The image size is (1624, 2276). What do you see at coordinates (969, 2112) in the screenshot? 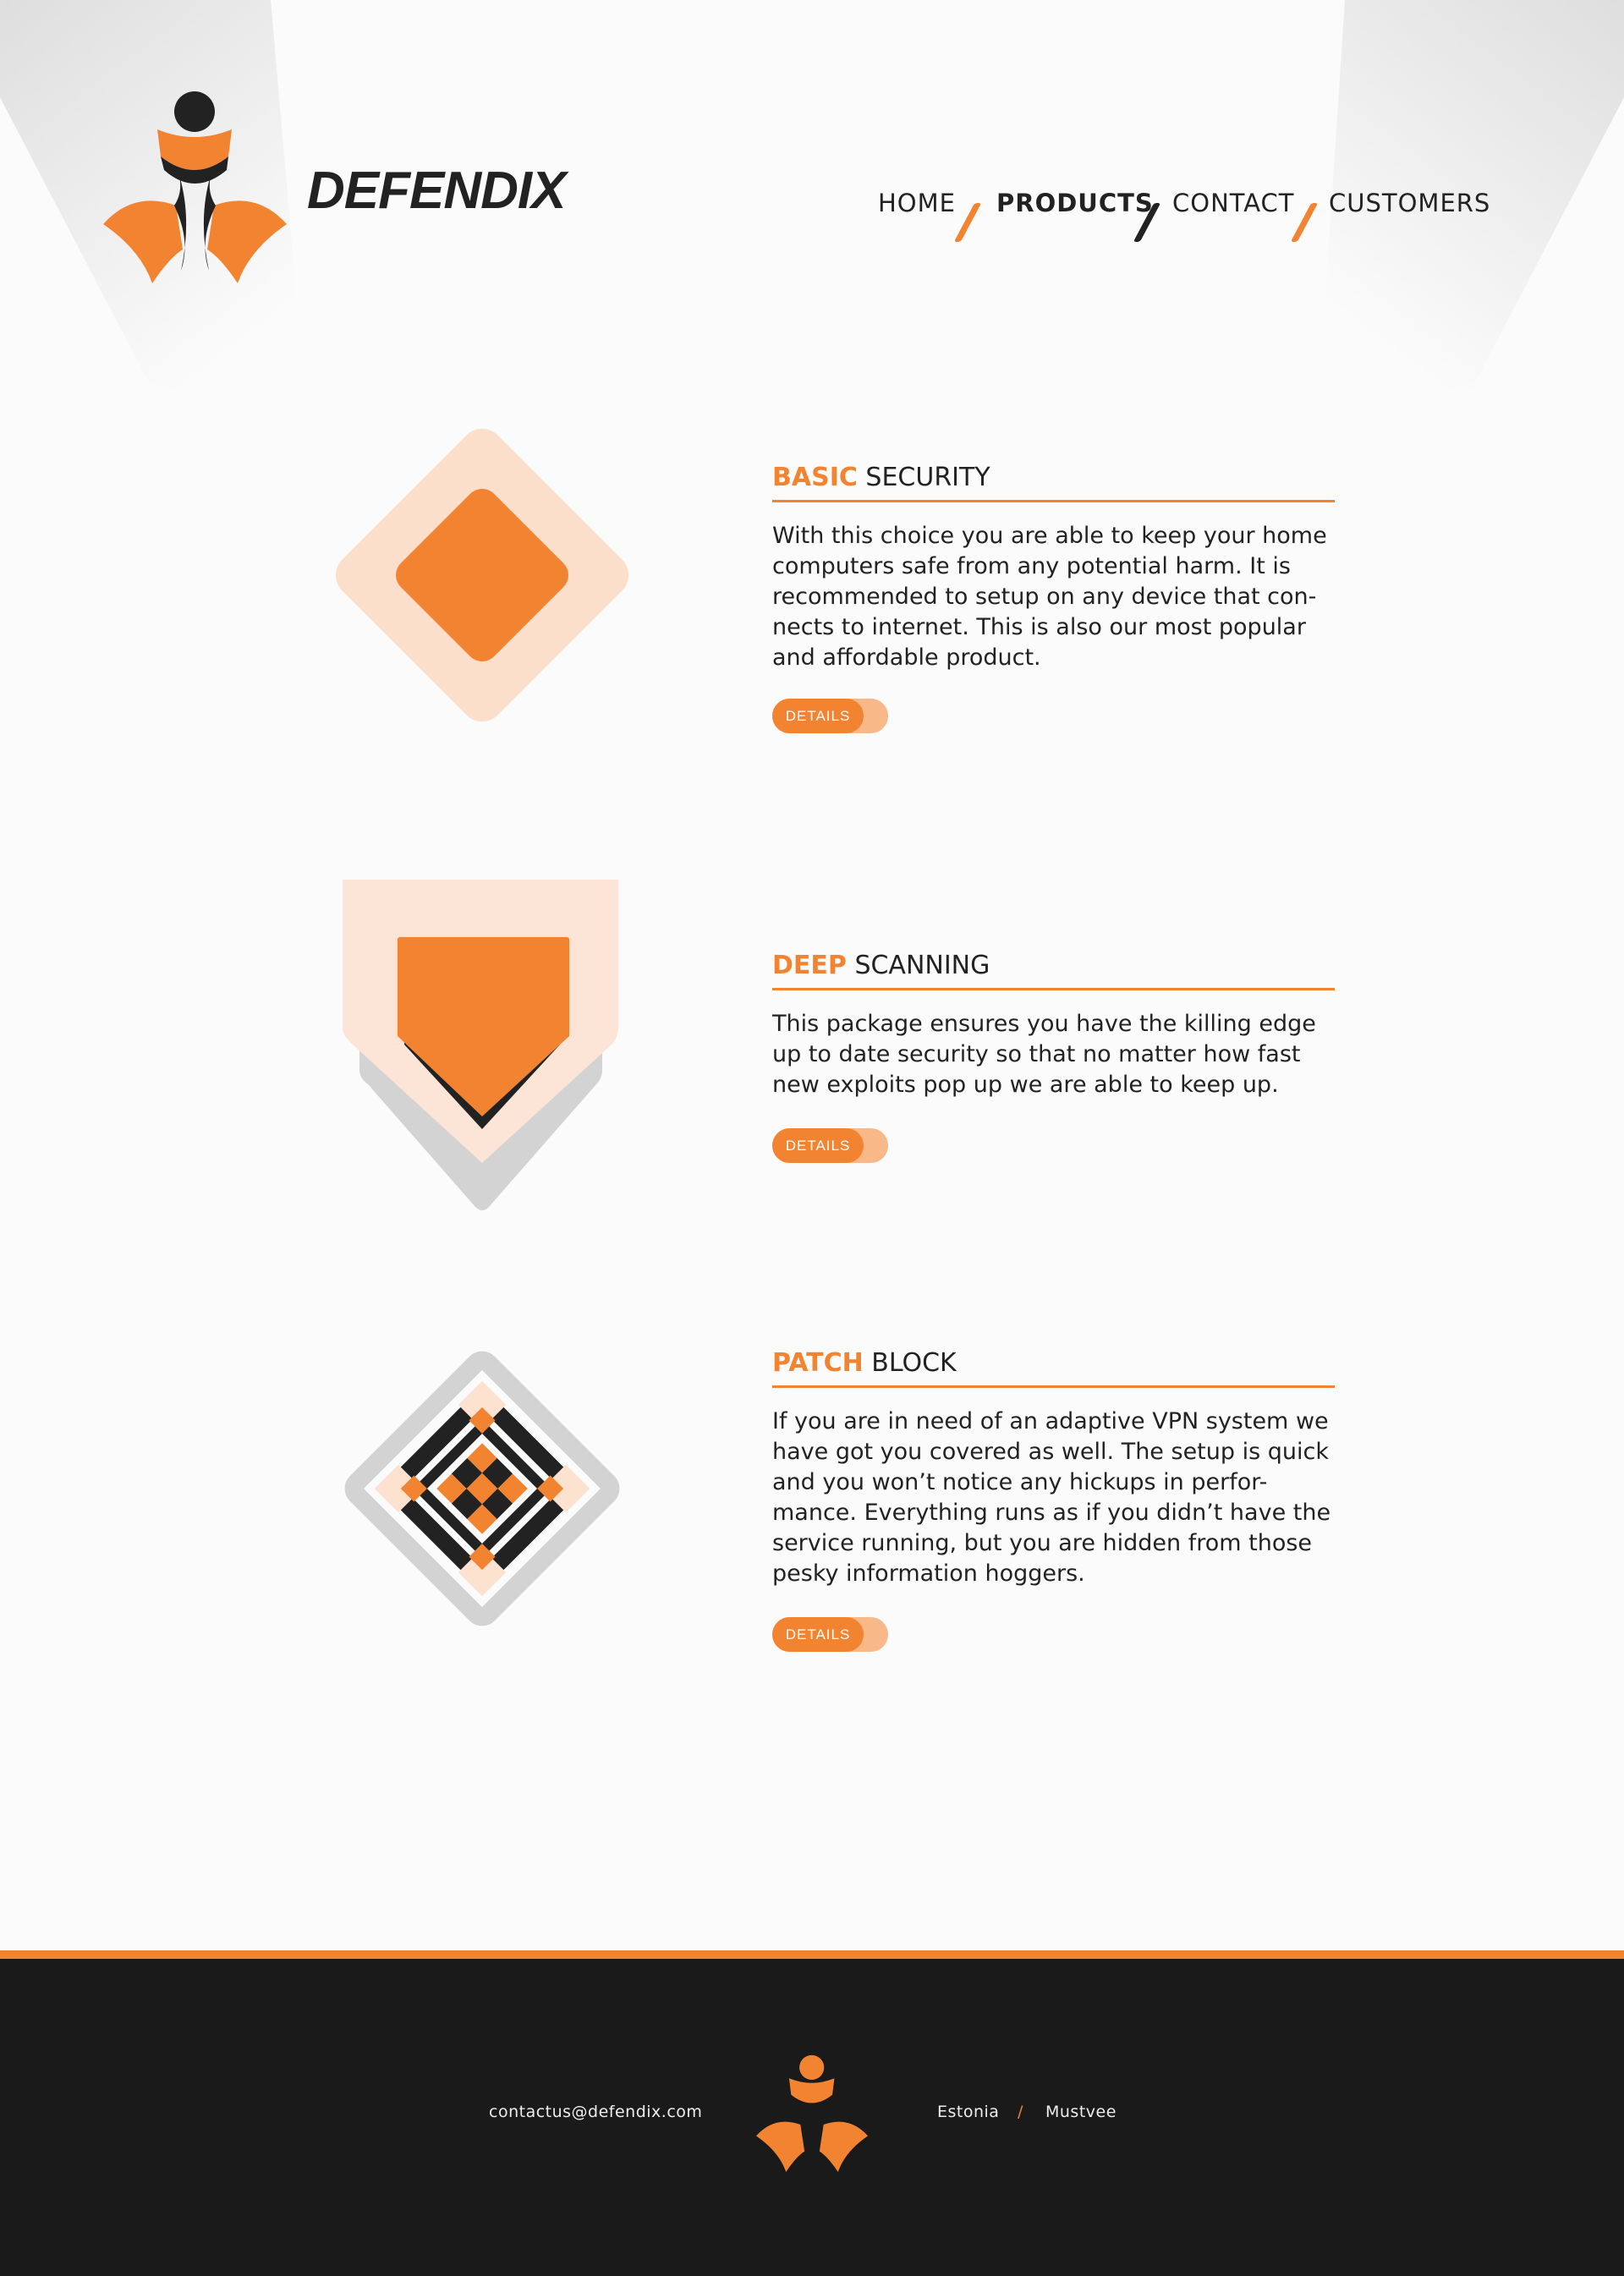
I see `footer-country: Estonia` at bounding box center [969, 2112].